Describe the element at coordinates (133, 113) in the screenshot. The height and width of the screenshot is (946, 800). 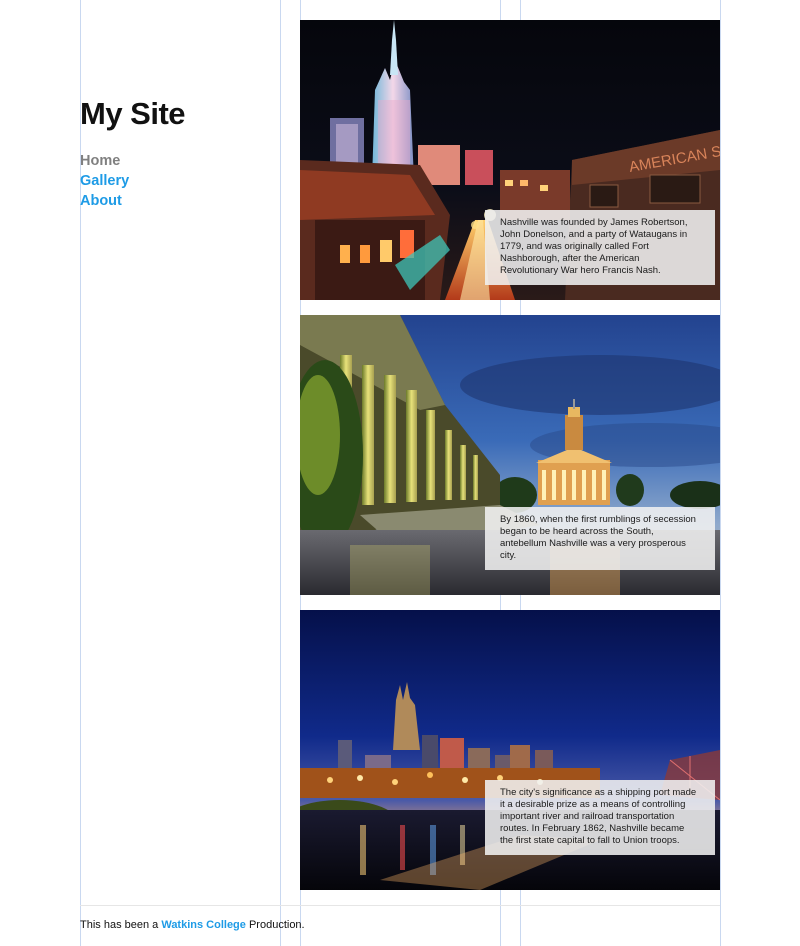
I see `site-title: My Site` at that location.